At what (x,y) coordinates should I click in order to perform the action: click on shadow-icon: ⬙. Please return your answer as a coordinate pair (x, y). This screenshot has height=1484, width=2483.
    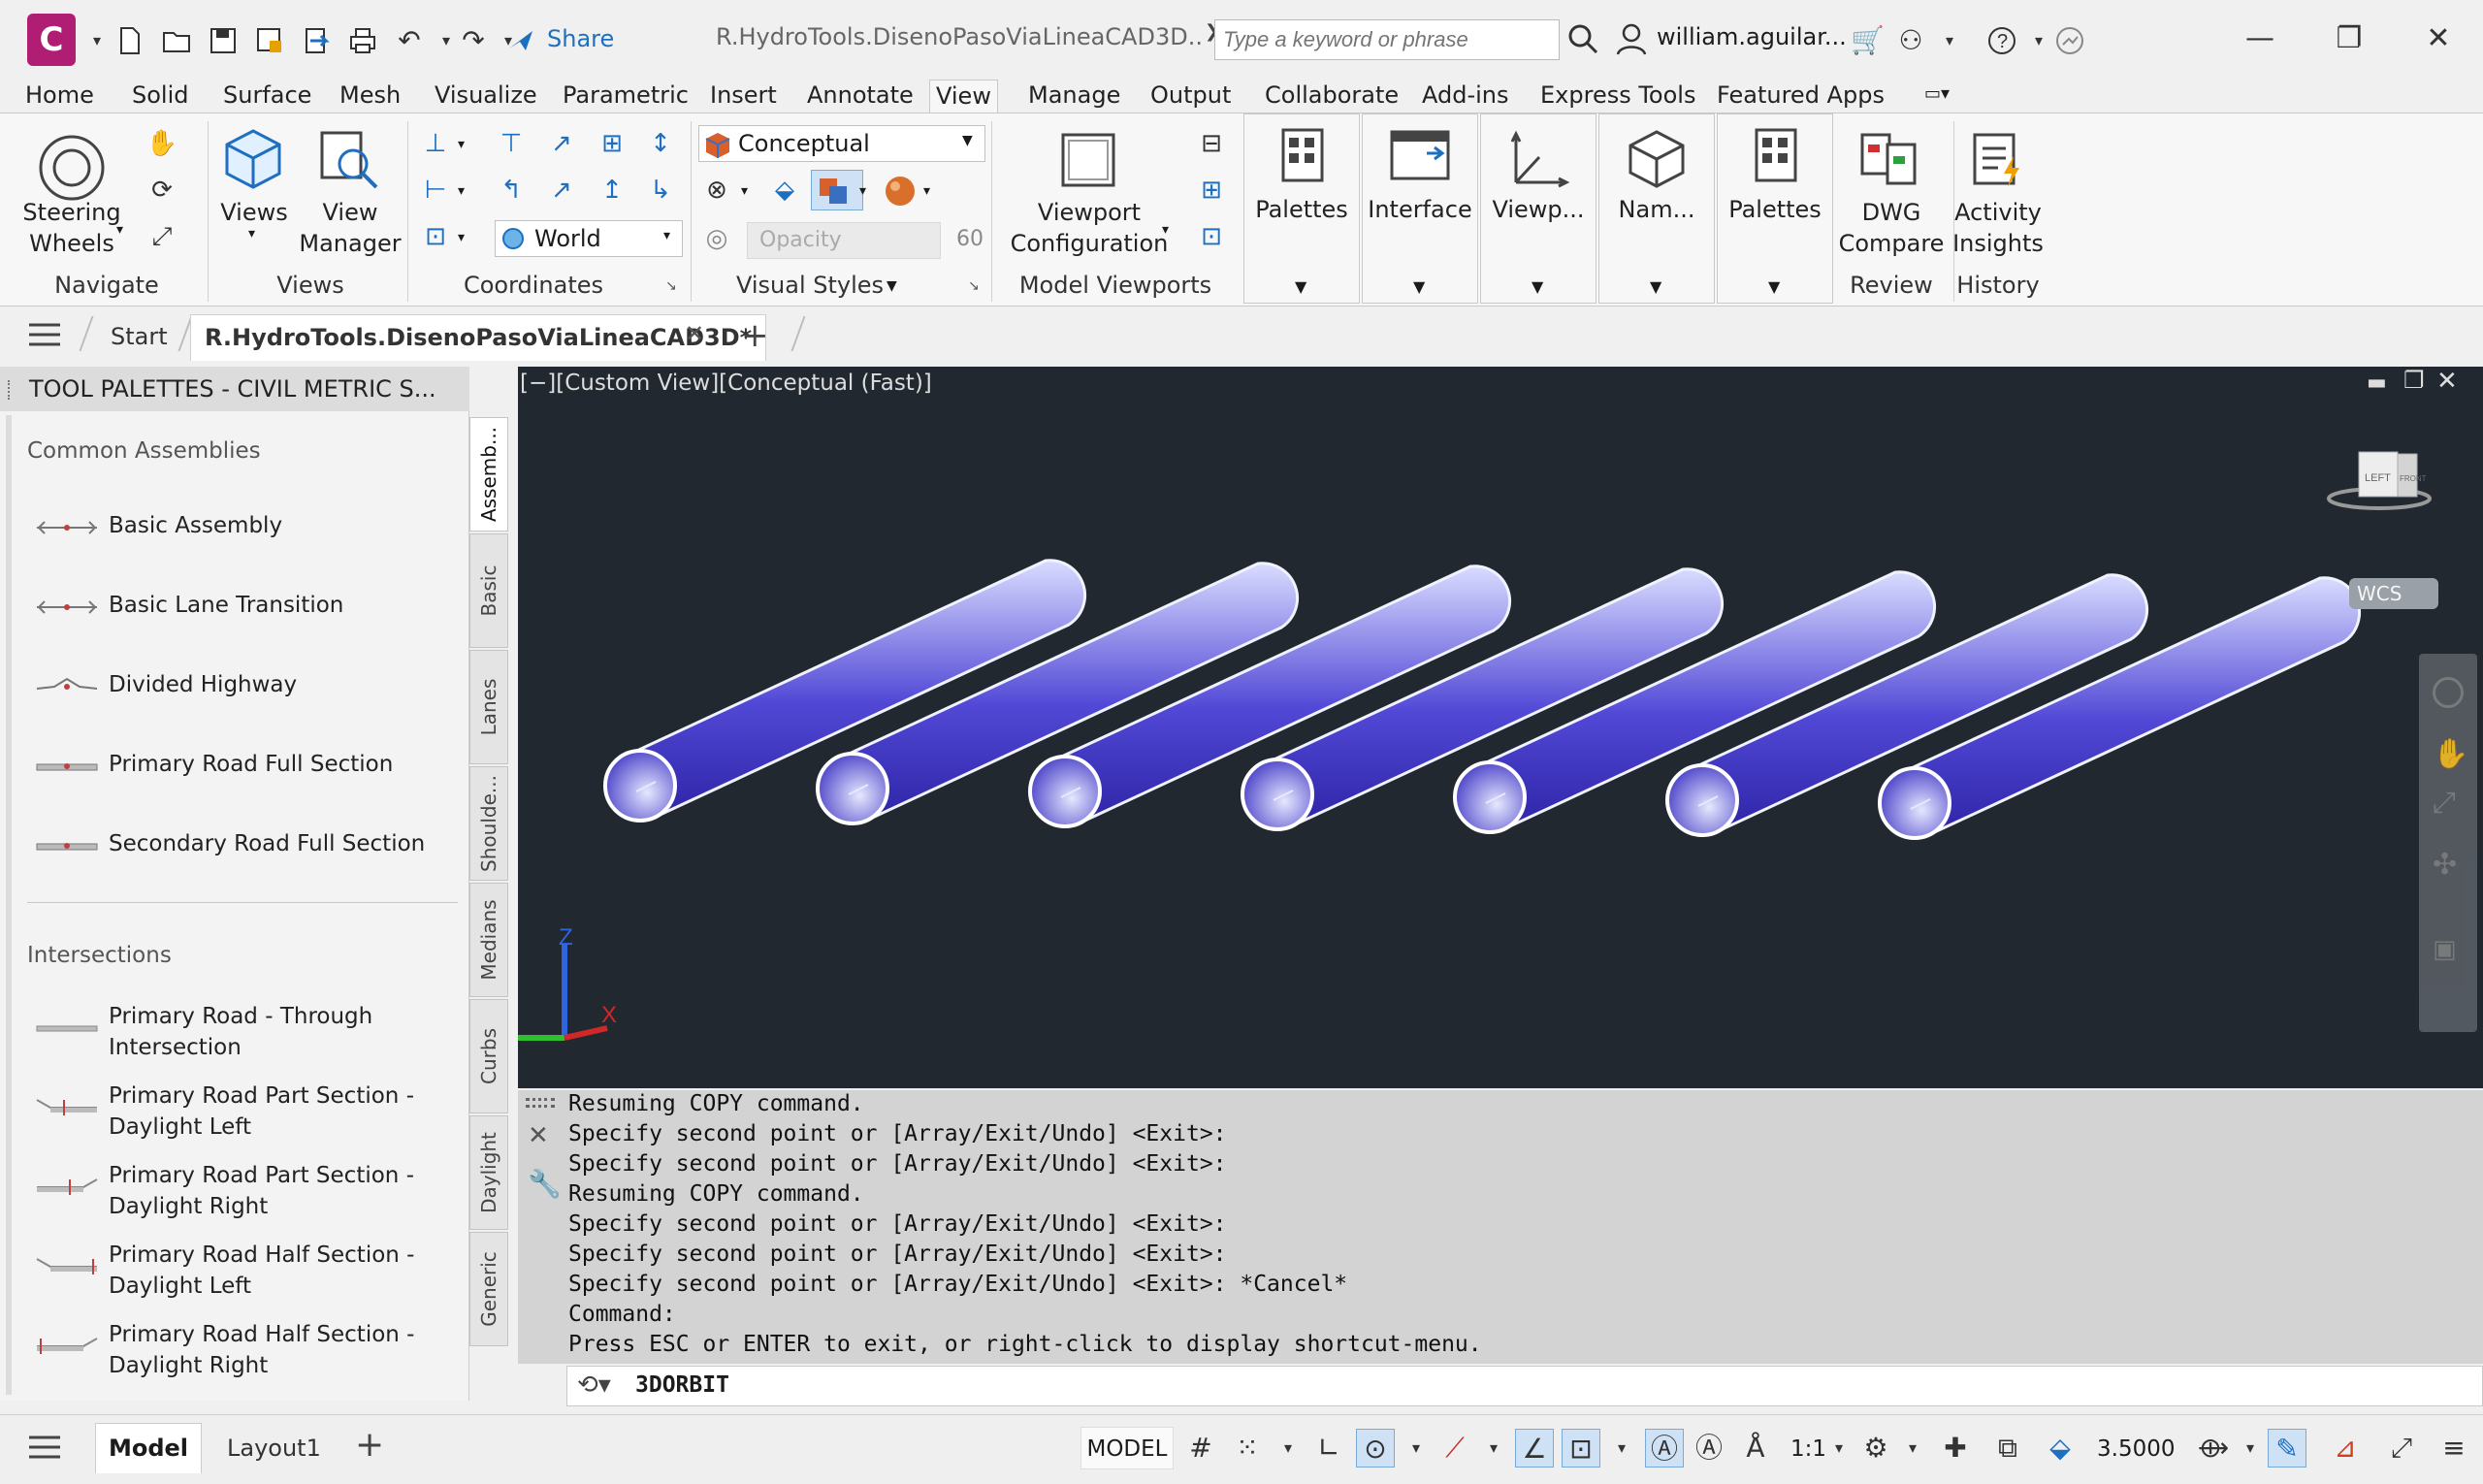
    Looking at the image, I should click on (785, 190).